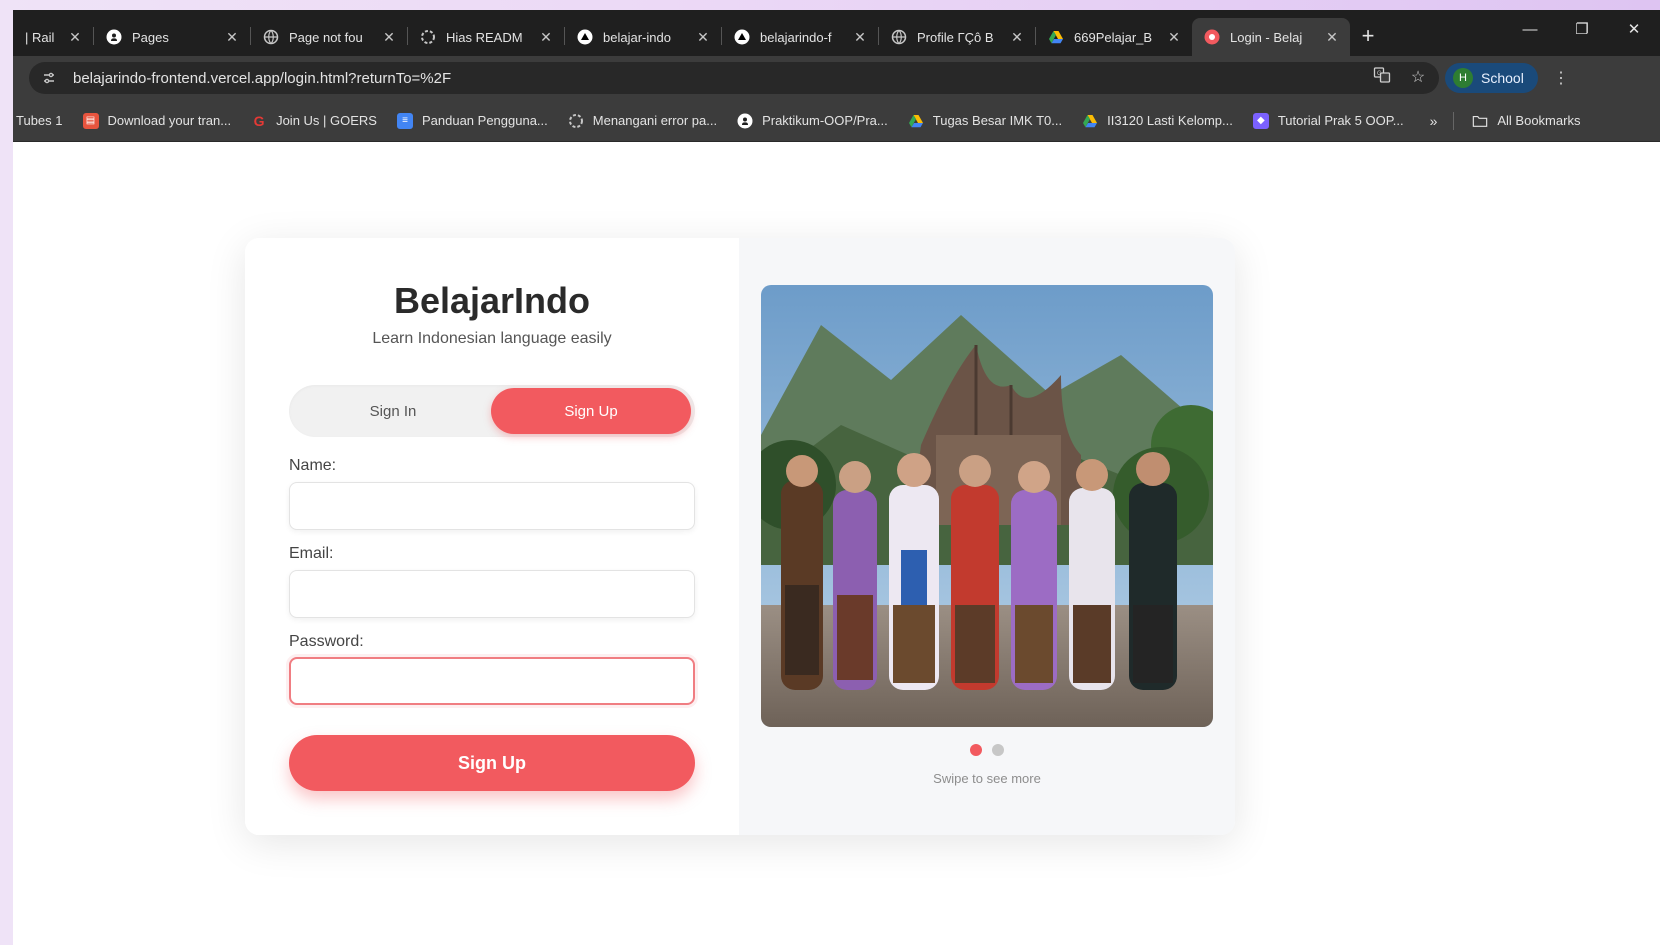 The height and width of the screenshot is (945, 1660). What do you see at coordinates (1418, 79) in the screenshot?
I see `bookmark-star-icon: ☆` at bounding box center [1418, 79].